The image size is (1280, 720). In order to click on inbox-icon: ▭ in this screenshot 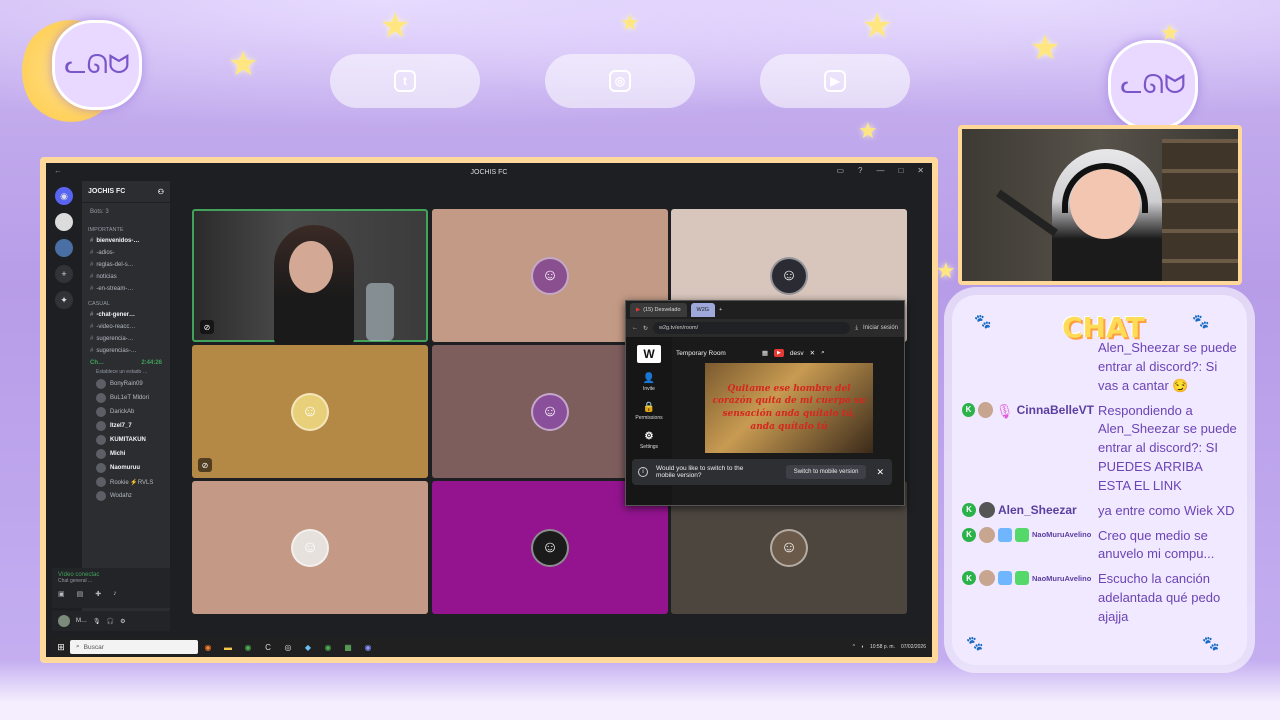, I will do `click(840, 170)`.